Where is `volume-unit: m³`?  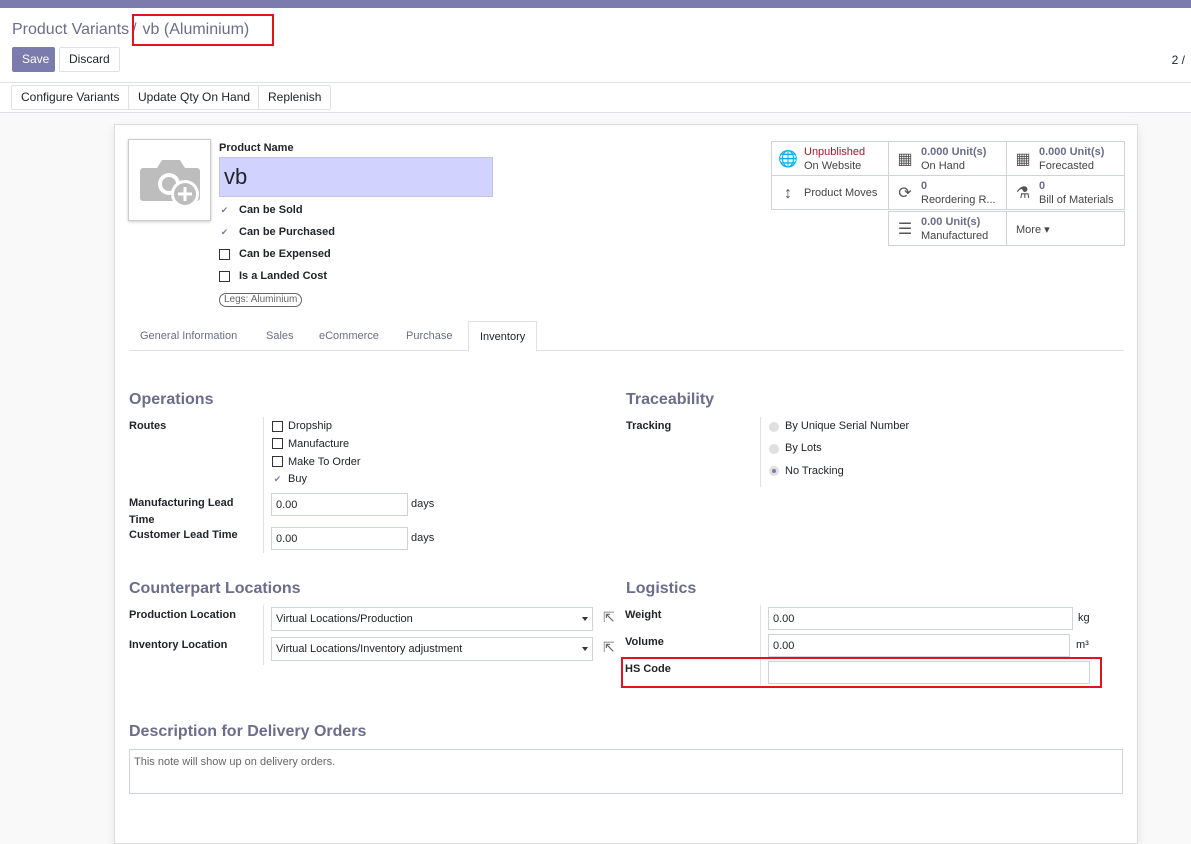
volume-unit: m³ is located at coordinates (1082, 645).